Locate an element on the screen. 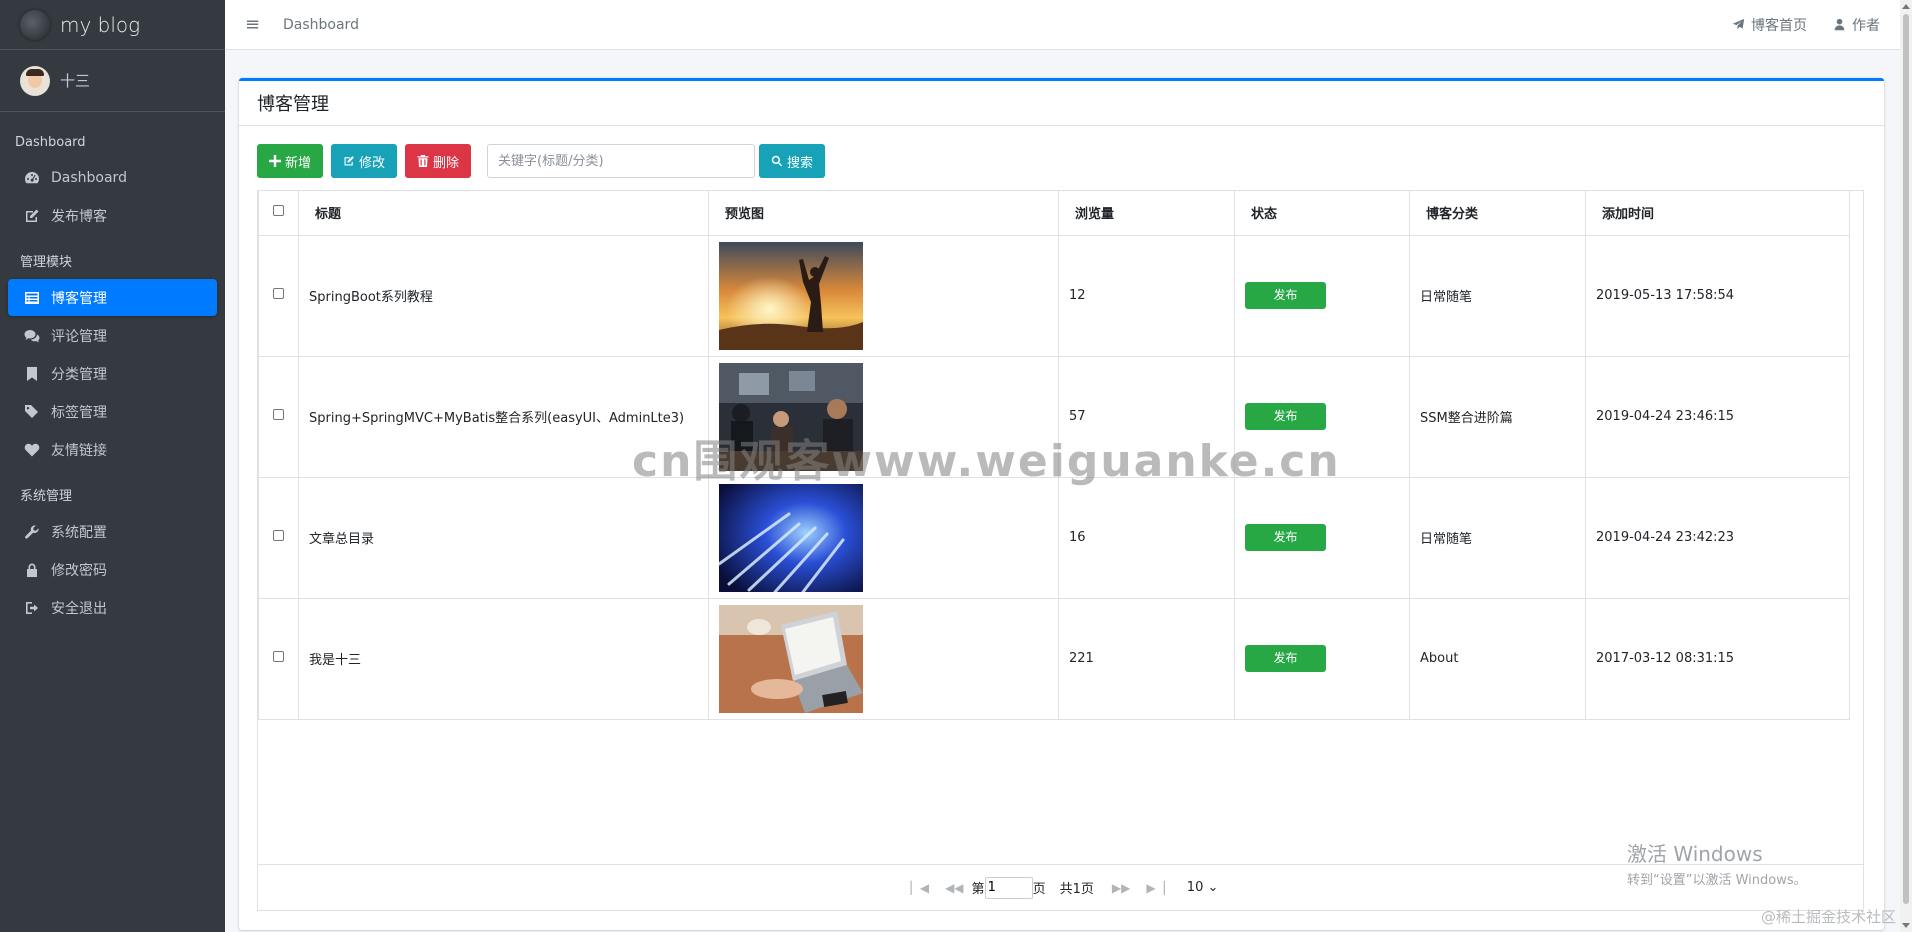 This screenshot has width=1912, height=932. nav-header-management: 管理模块 is located at coordinates (46, 262).